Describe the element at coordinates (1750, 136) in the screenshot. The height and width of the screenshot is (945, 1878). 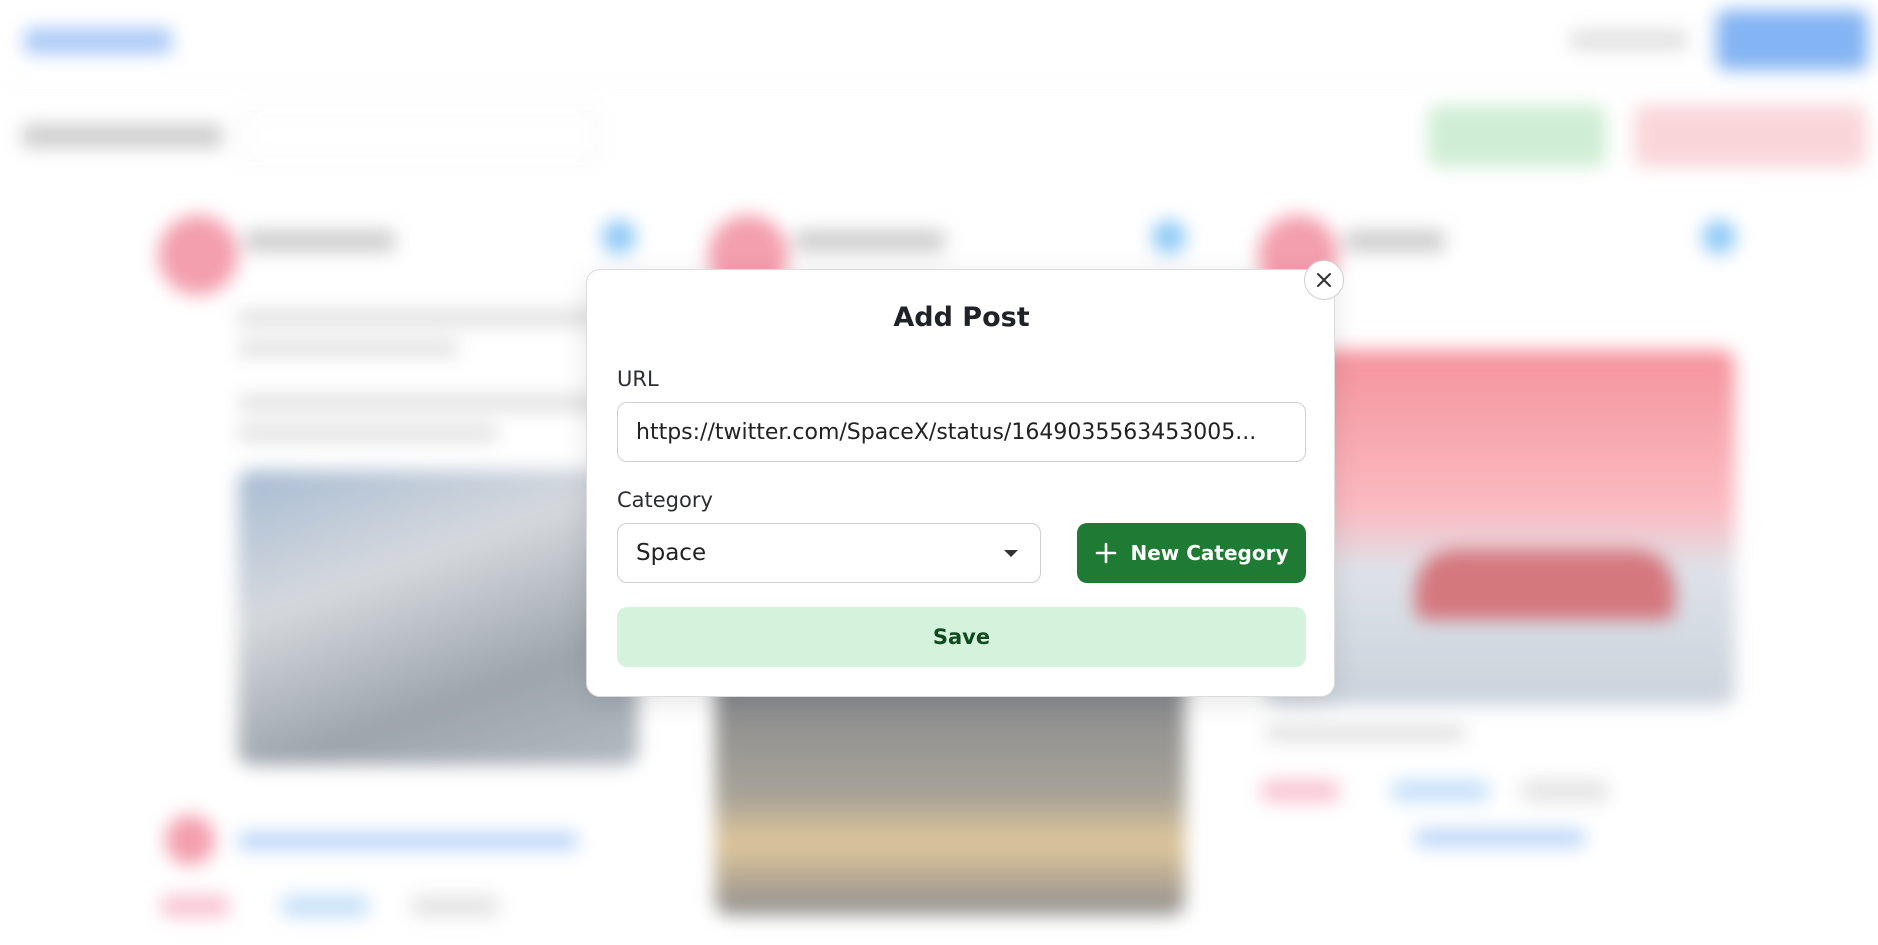
I see `delete-category-button` at that location.